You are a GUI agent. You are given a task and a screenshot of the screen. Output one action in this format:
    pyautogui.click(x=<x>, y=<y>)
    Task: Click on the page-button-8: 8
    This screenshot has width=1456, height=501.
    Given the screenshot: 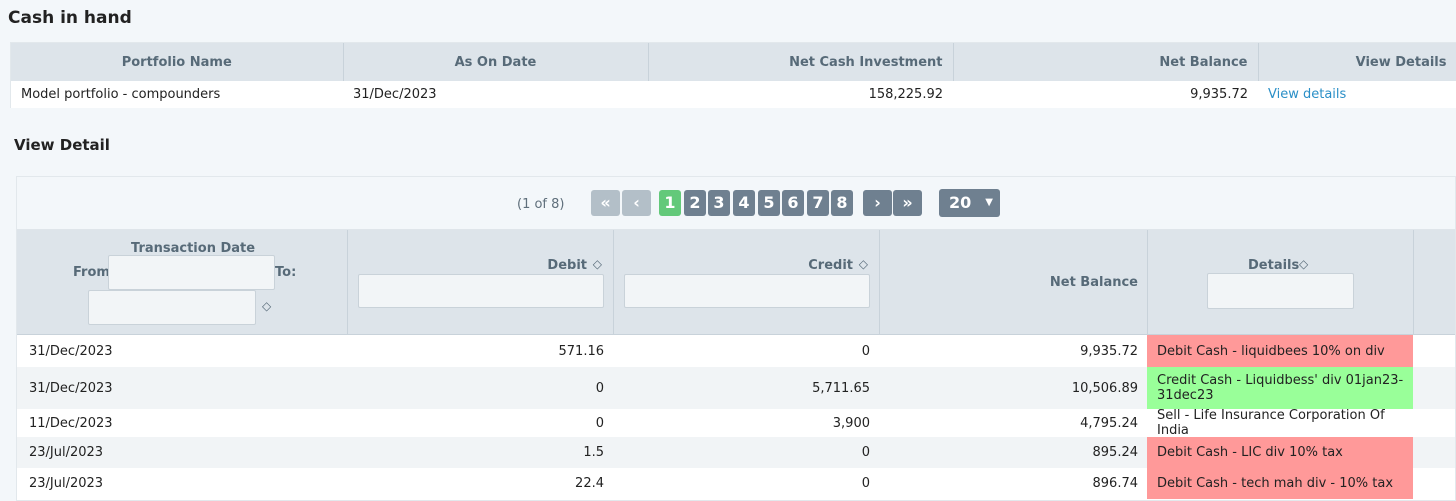 What is the action you would take?
    pyautogui.click(x=842, y=203)
    